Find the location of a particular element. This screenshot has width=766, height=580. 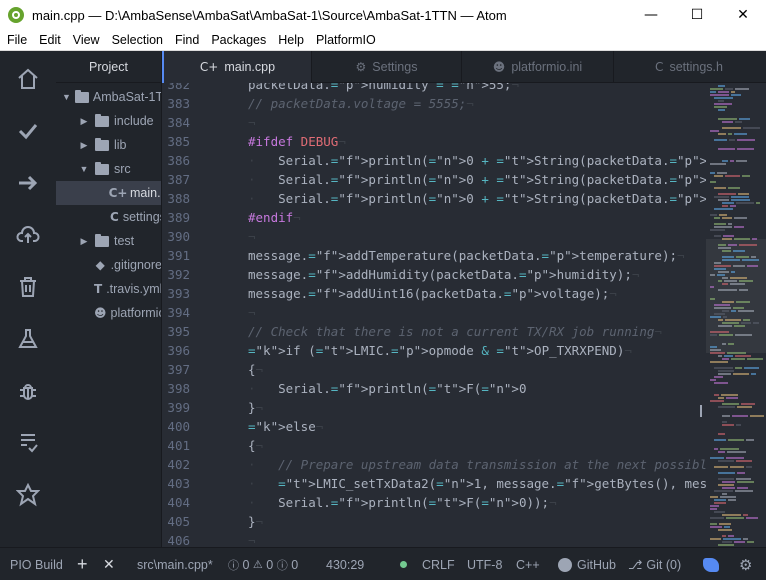

flask-icon is located at coordinates (28, 339).